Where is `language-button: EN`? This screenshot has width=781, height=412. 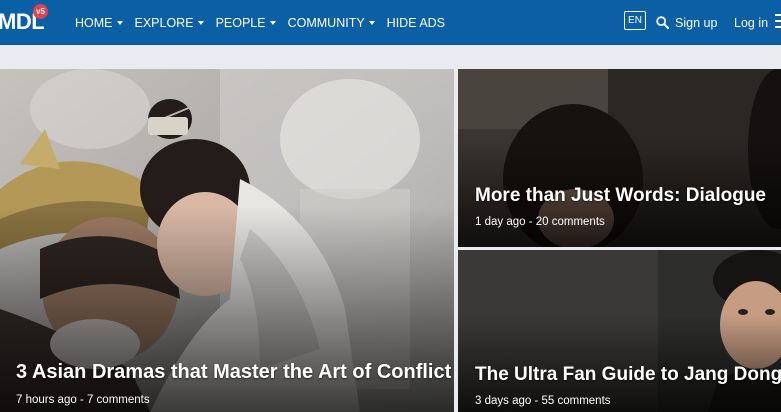
language-button: EN is located at coordinates (635, 20).